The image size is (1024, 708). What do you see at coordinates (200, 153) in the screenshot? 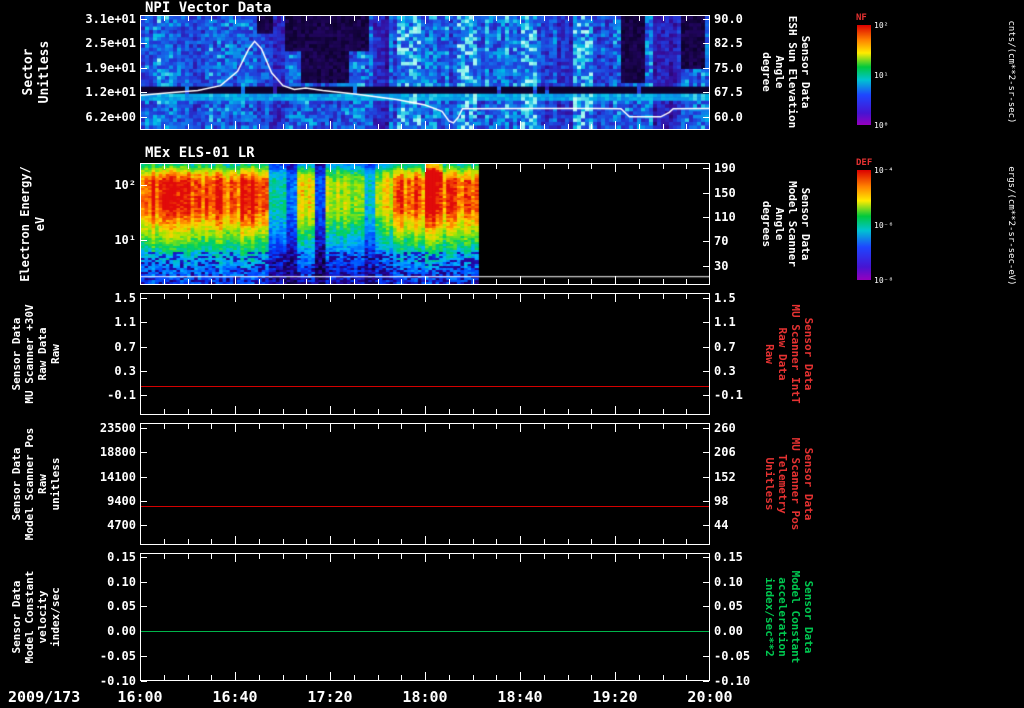
I see `panel-title-els: MEx ELS-01 LR` at bounding box center [200, 153].